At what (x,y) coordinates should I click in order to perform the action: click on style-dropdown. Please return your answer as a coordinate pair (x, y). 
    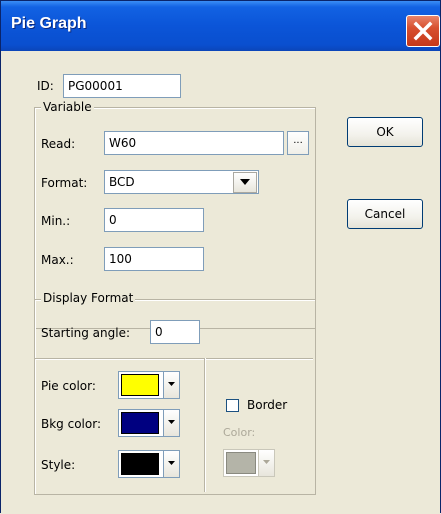
    Looking at the image, I should click on (171, 464).